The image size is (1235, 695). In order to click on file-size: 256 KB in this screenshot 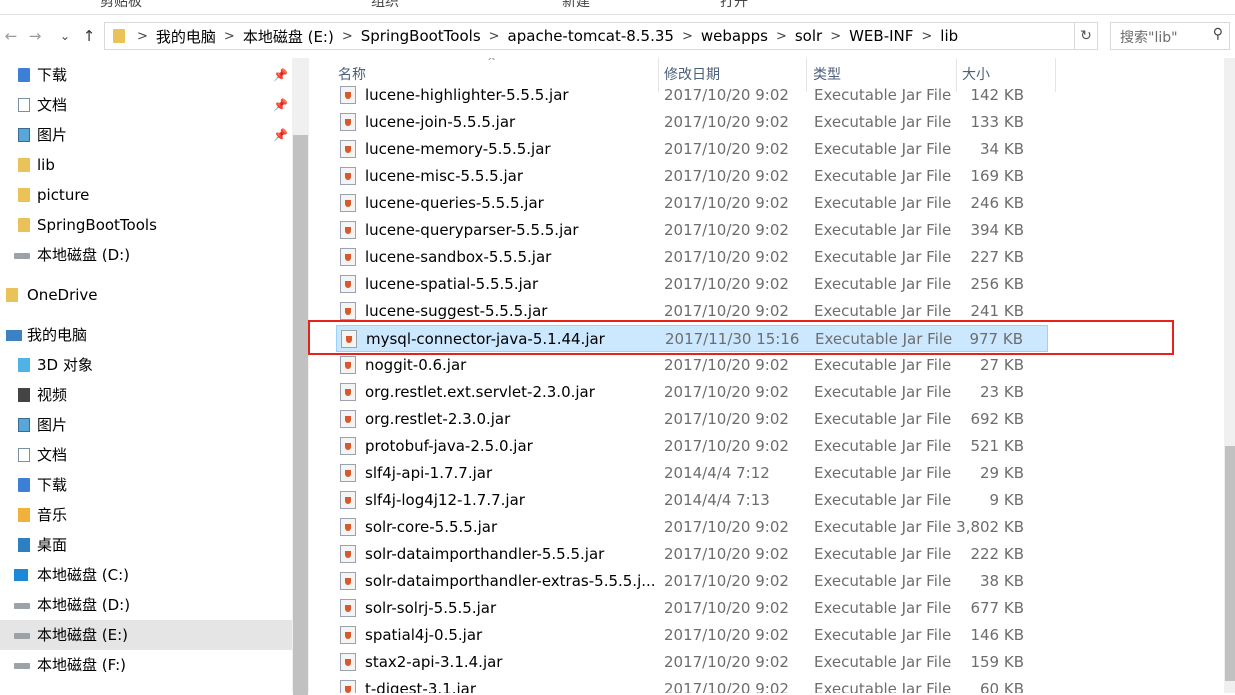, I will do `click(997, 284)`.